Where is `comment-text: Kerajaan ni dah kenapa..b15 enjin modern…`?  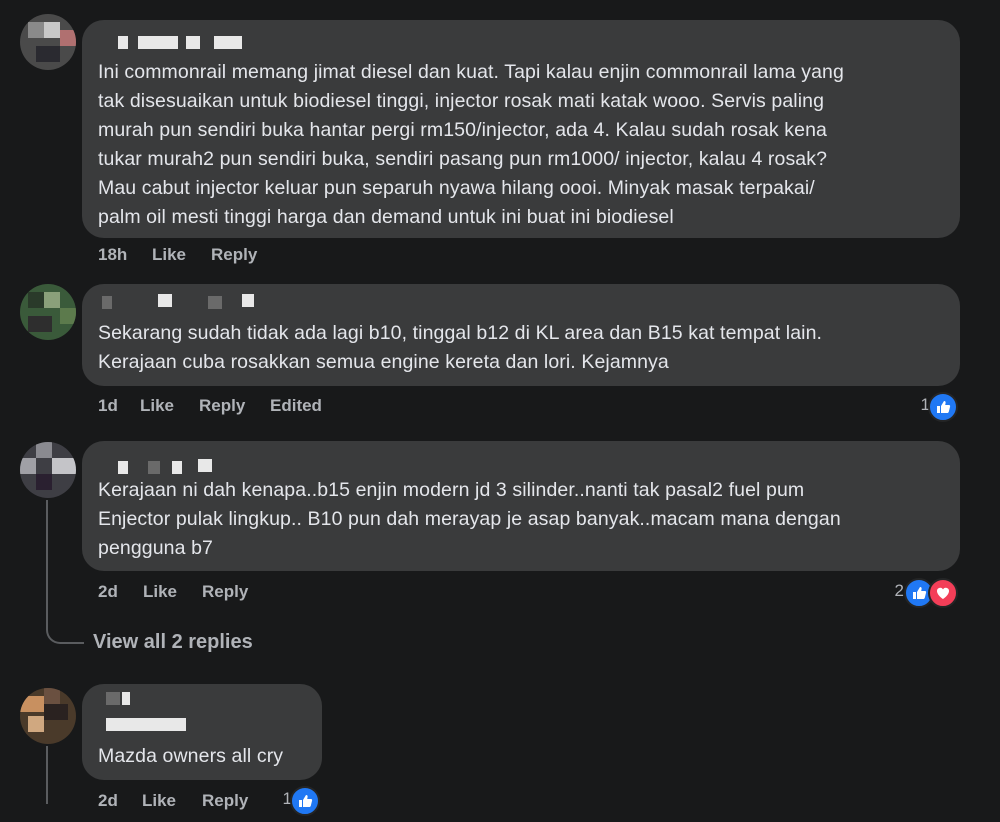
comment-text: Kerajaan ni dah kenapa..b15 enjin modern… is located at coordinates (469, 519).